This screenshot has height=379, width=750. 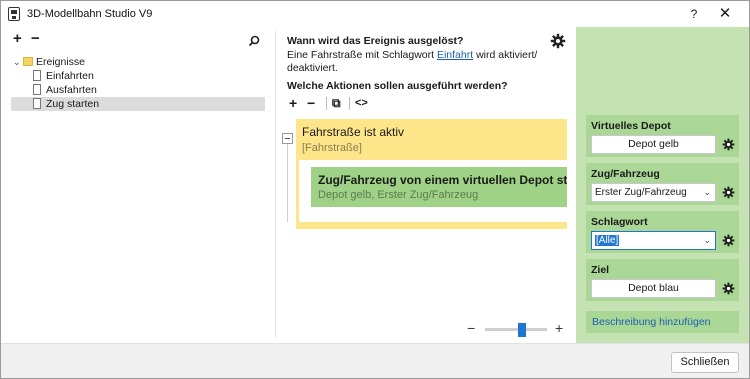 I want to click on property-ziel: Ziel Depot blau, so click(x=662, y=280).